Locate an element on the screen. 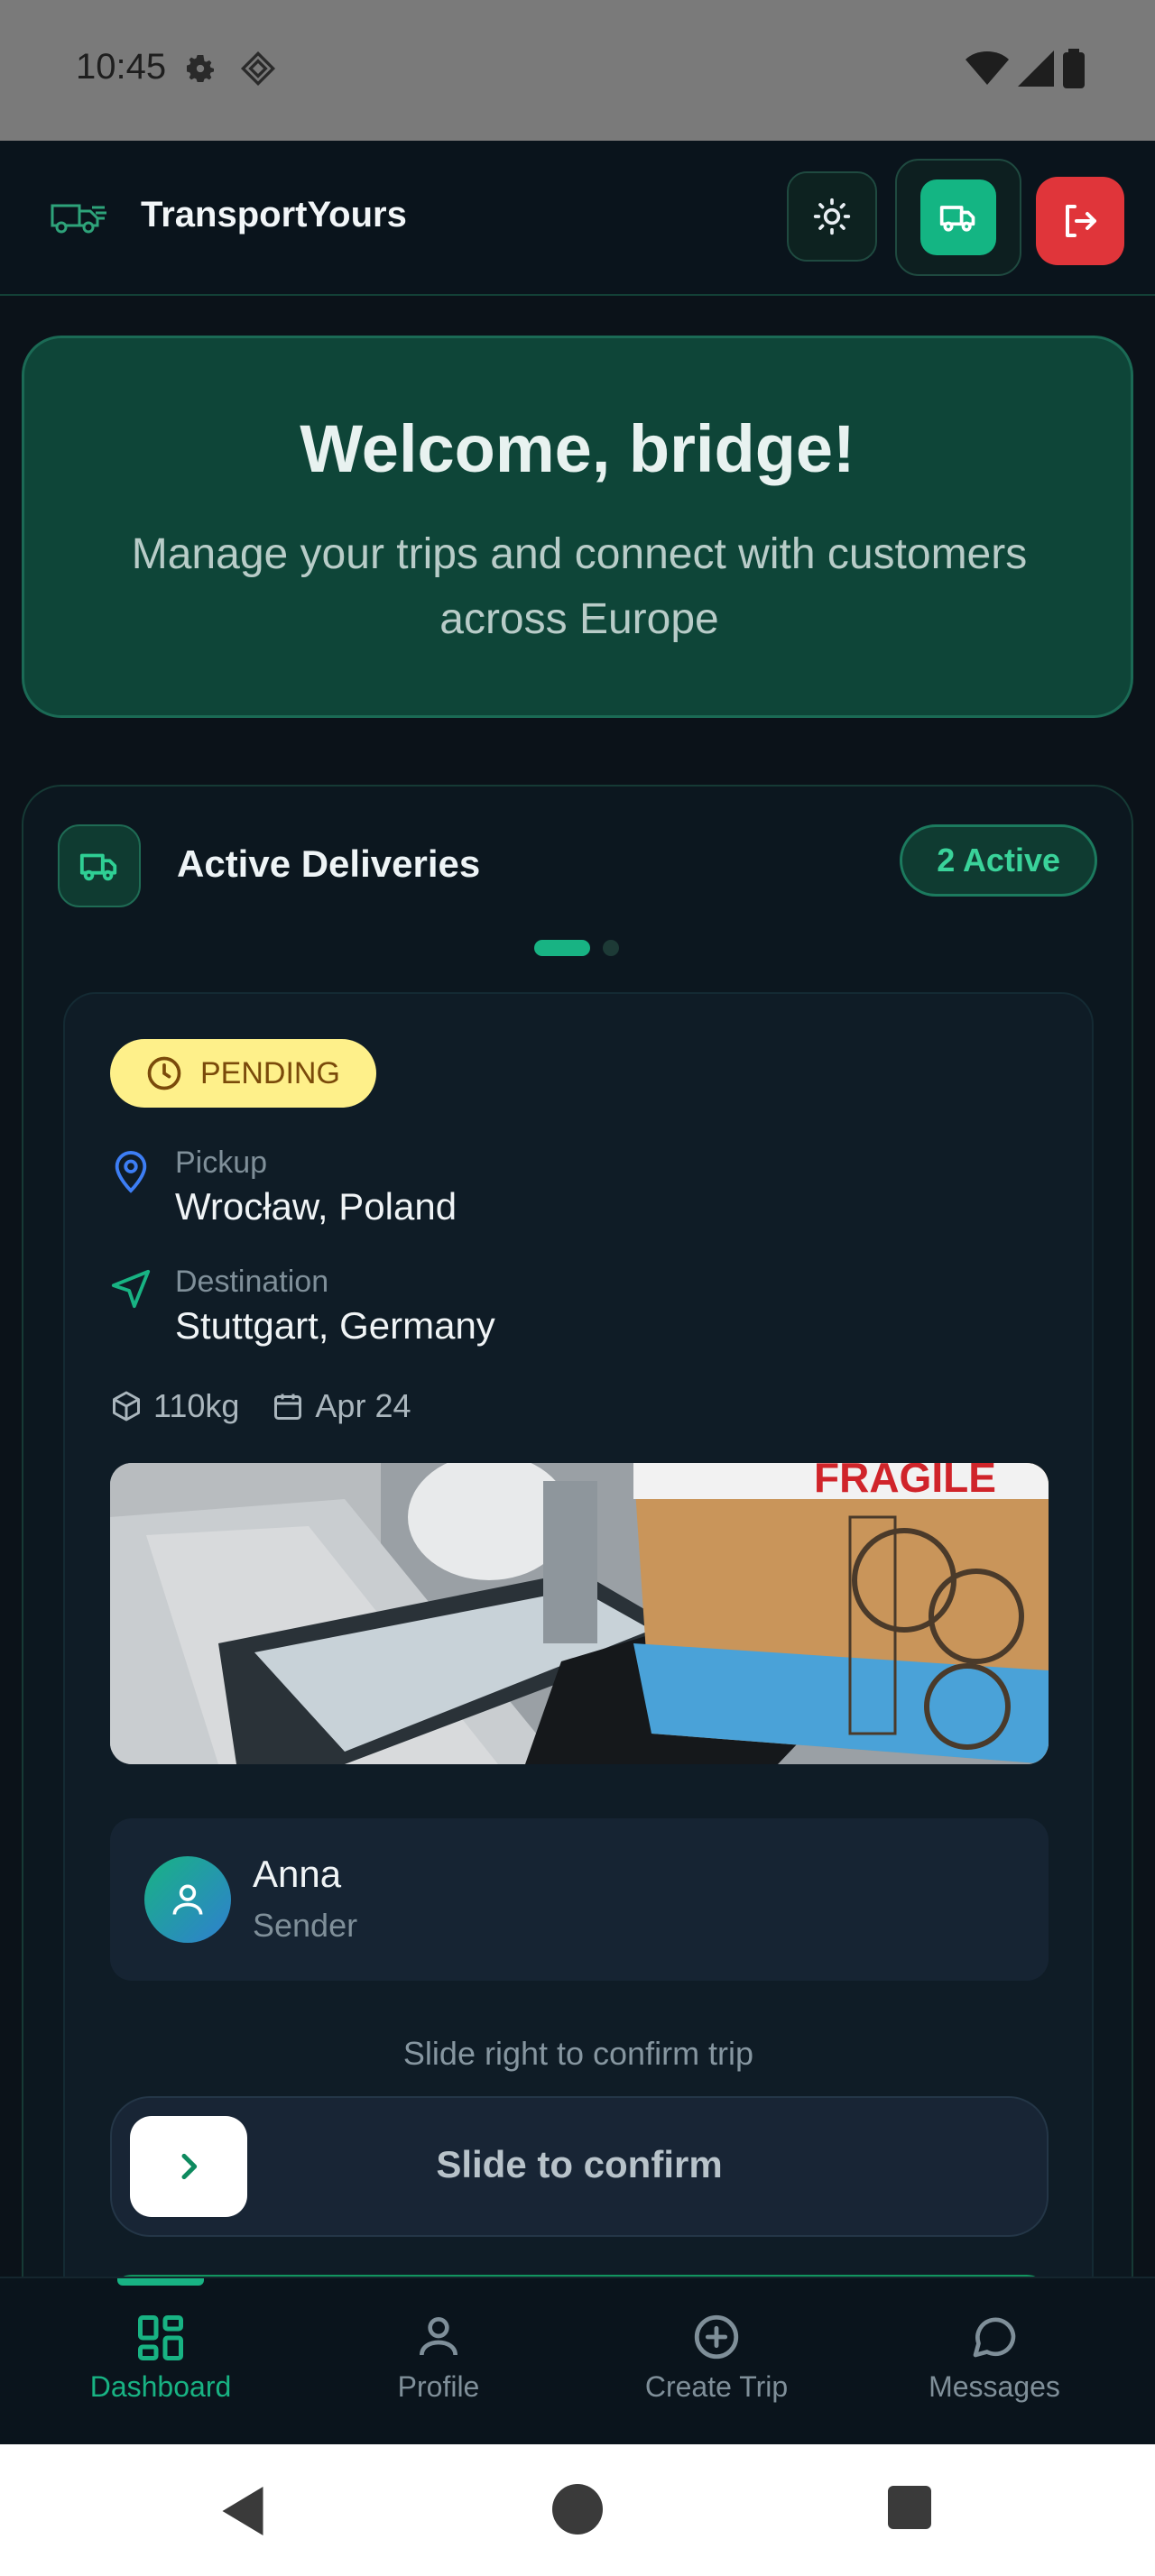 The height and width of the screenshot is (2576, 1155). theme-toggle-button is located at coordinates (832, 217).